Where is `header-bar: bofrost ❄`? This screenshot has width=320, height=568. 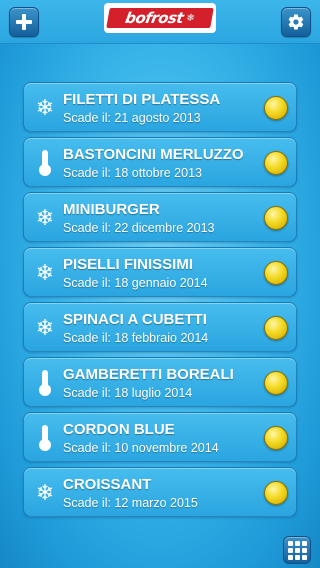 header-bar: bofrost ❄ is located at coordinates (160, 22).